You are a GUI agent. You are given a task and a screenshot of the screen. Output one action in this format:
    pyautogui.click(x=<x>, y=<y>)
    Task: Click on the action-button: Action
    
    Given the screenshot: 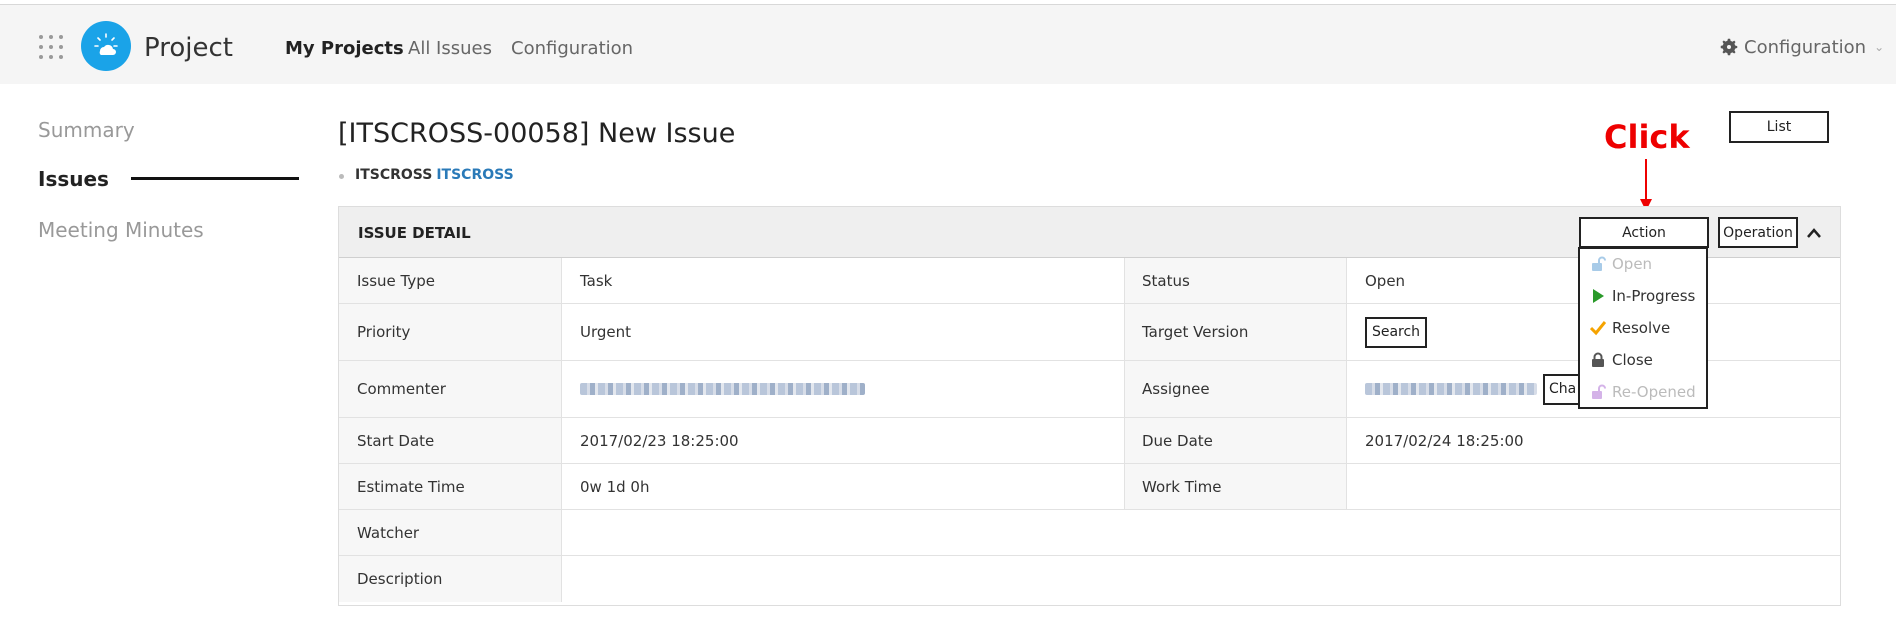 What is the action you would take?
    pyautogui.click(x=1644, y=232)
    